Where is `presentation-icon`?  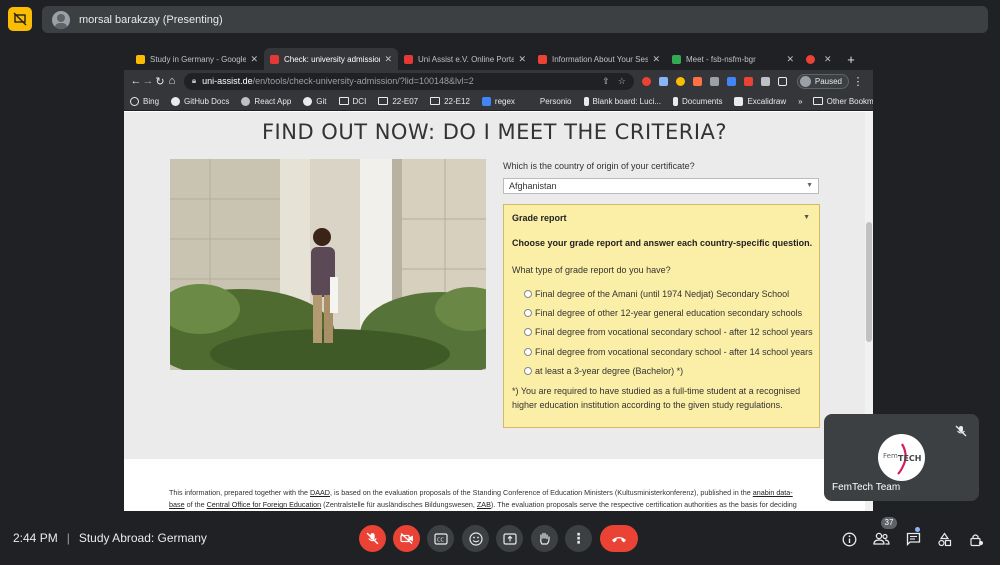
presentation-icon is located at coordinates (20, 19).